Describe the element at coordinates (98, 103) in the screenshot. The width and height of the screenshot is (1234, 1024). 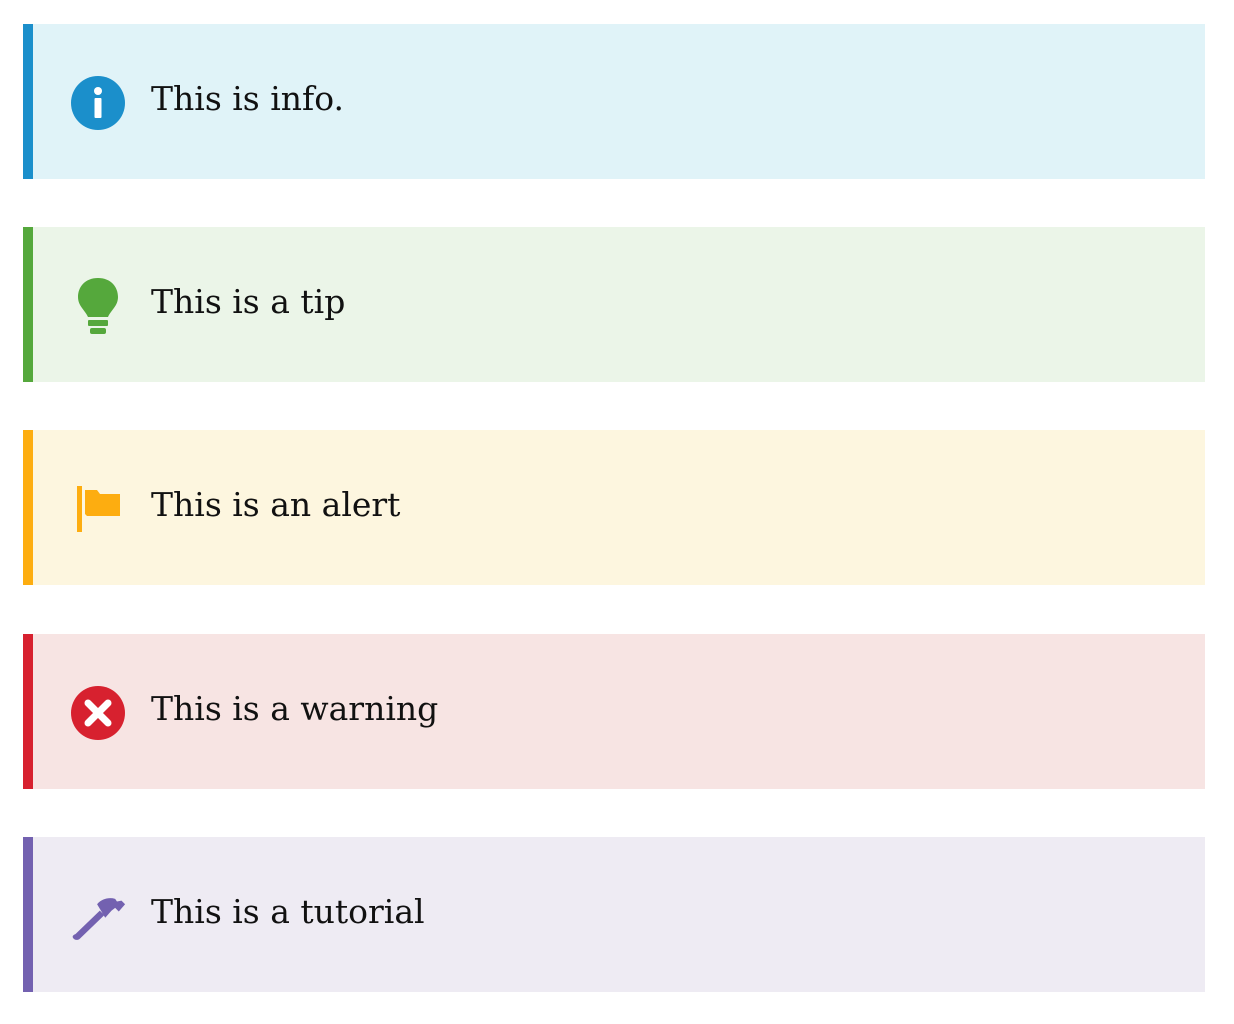
I see `info-circle-icon` at that location.